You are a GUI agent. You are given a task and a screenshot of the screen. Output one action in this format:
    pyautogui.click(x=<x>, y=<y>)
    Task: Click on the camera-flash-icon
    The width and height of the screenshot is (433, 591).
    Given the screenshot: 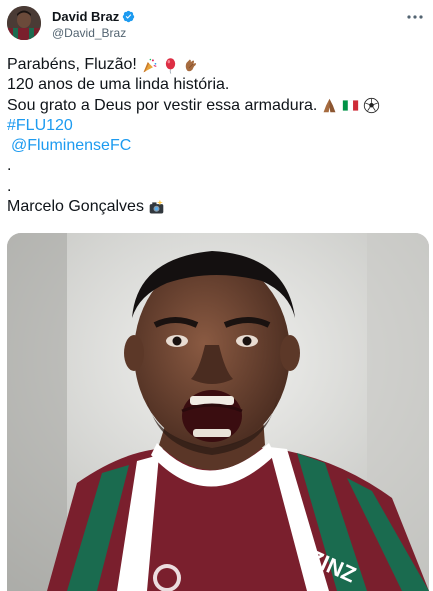 What is the action you would take?
    pyautogui.click(x=156, y=206)
    